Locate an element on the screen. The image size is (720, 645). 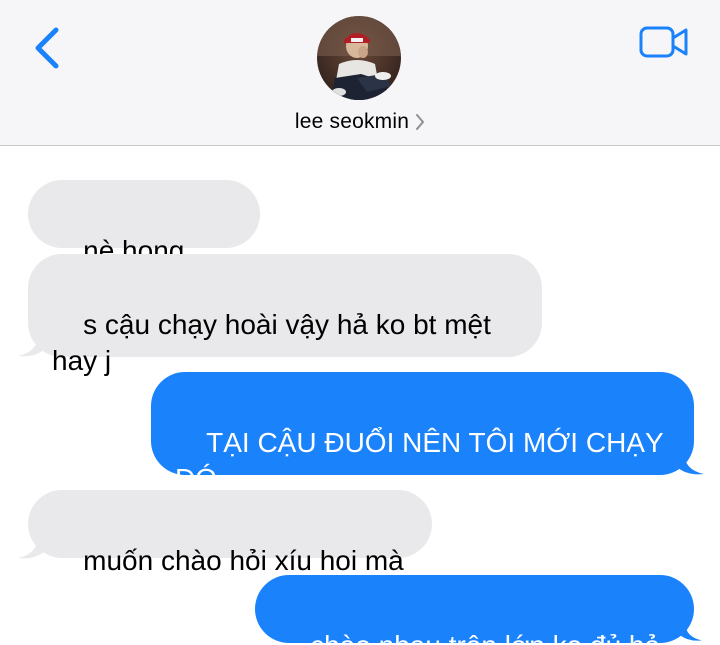
contact-info-button: lee seokmin is located at coordinates (360, 122).